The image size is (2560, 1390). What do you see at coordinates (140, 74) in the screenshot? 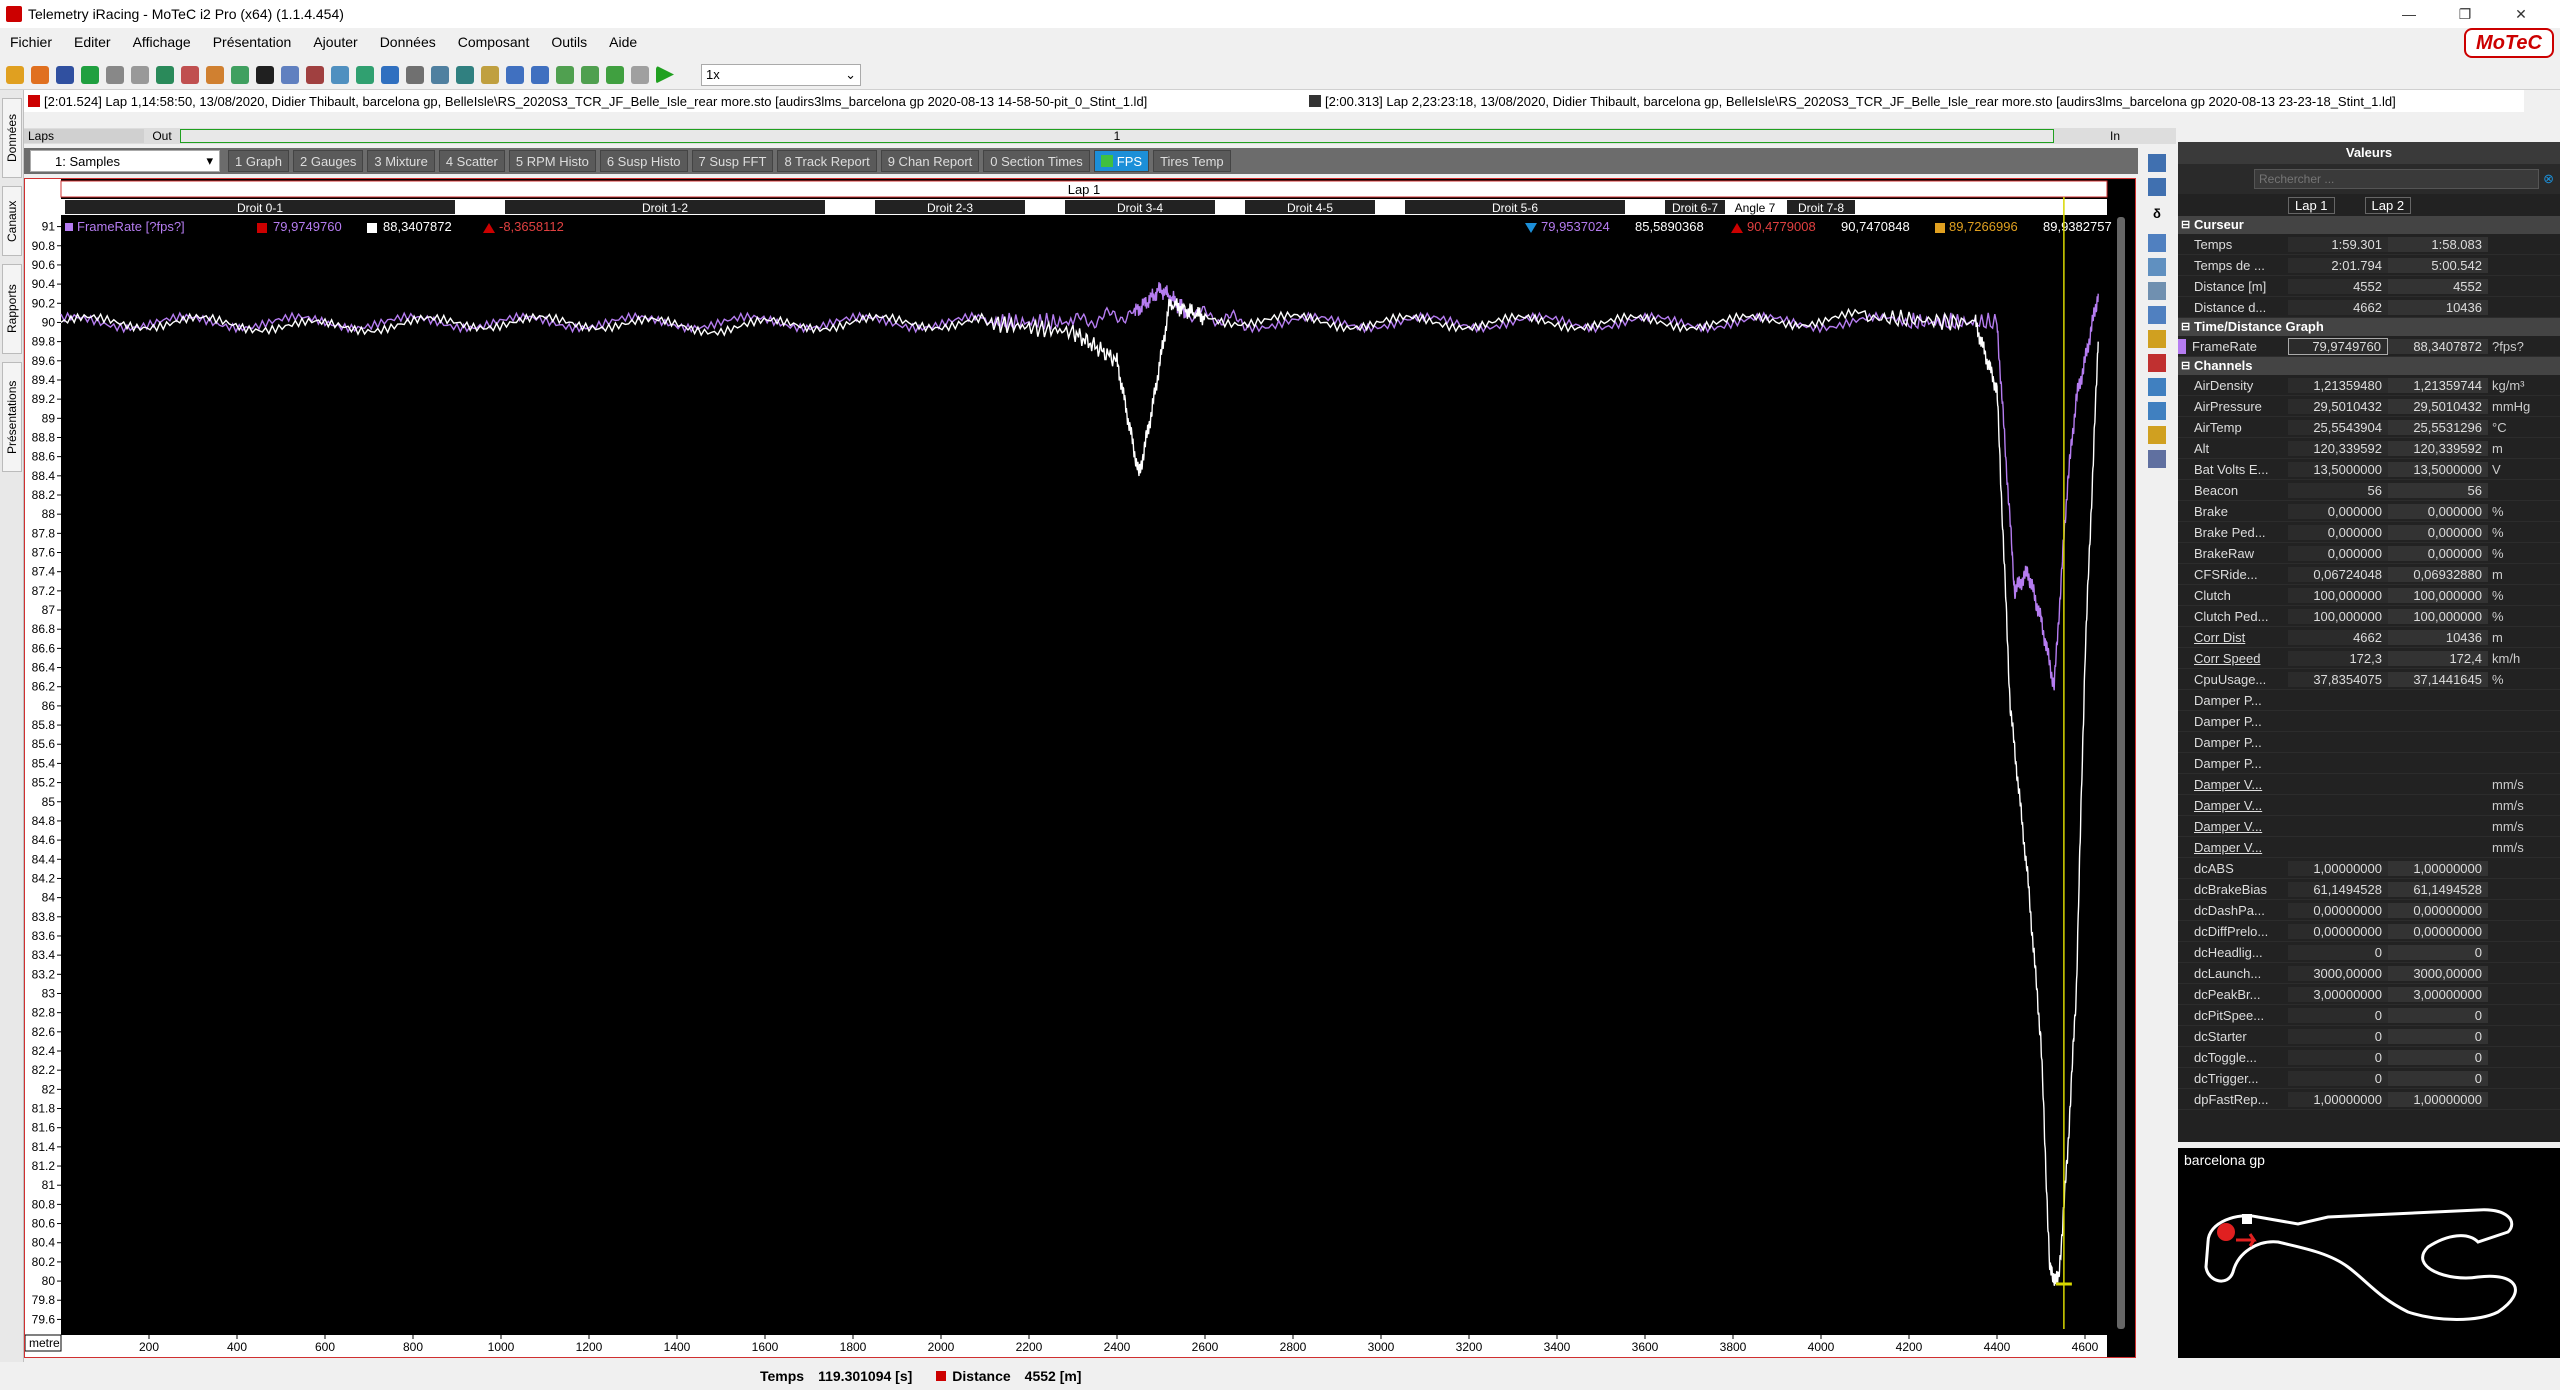
I see `preview-icon` at bounding box center [140, 74].